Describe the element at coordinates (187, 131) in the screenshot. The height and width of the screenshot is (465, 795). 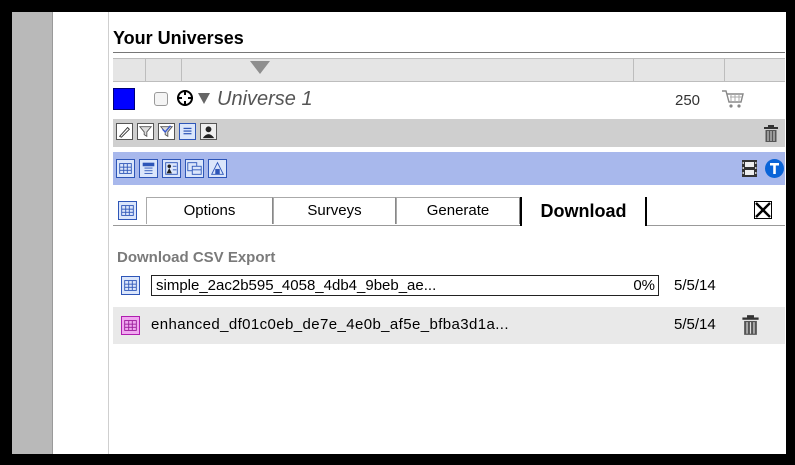
I see `list-icon` at that location.